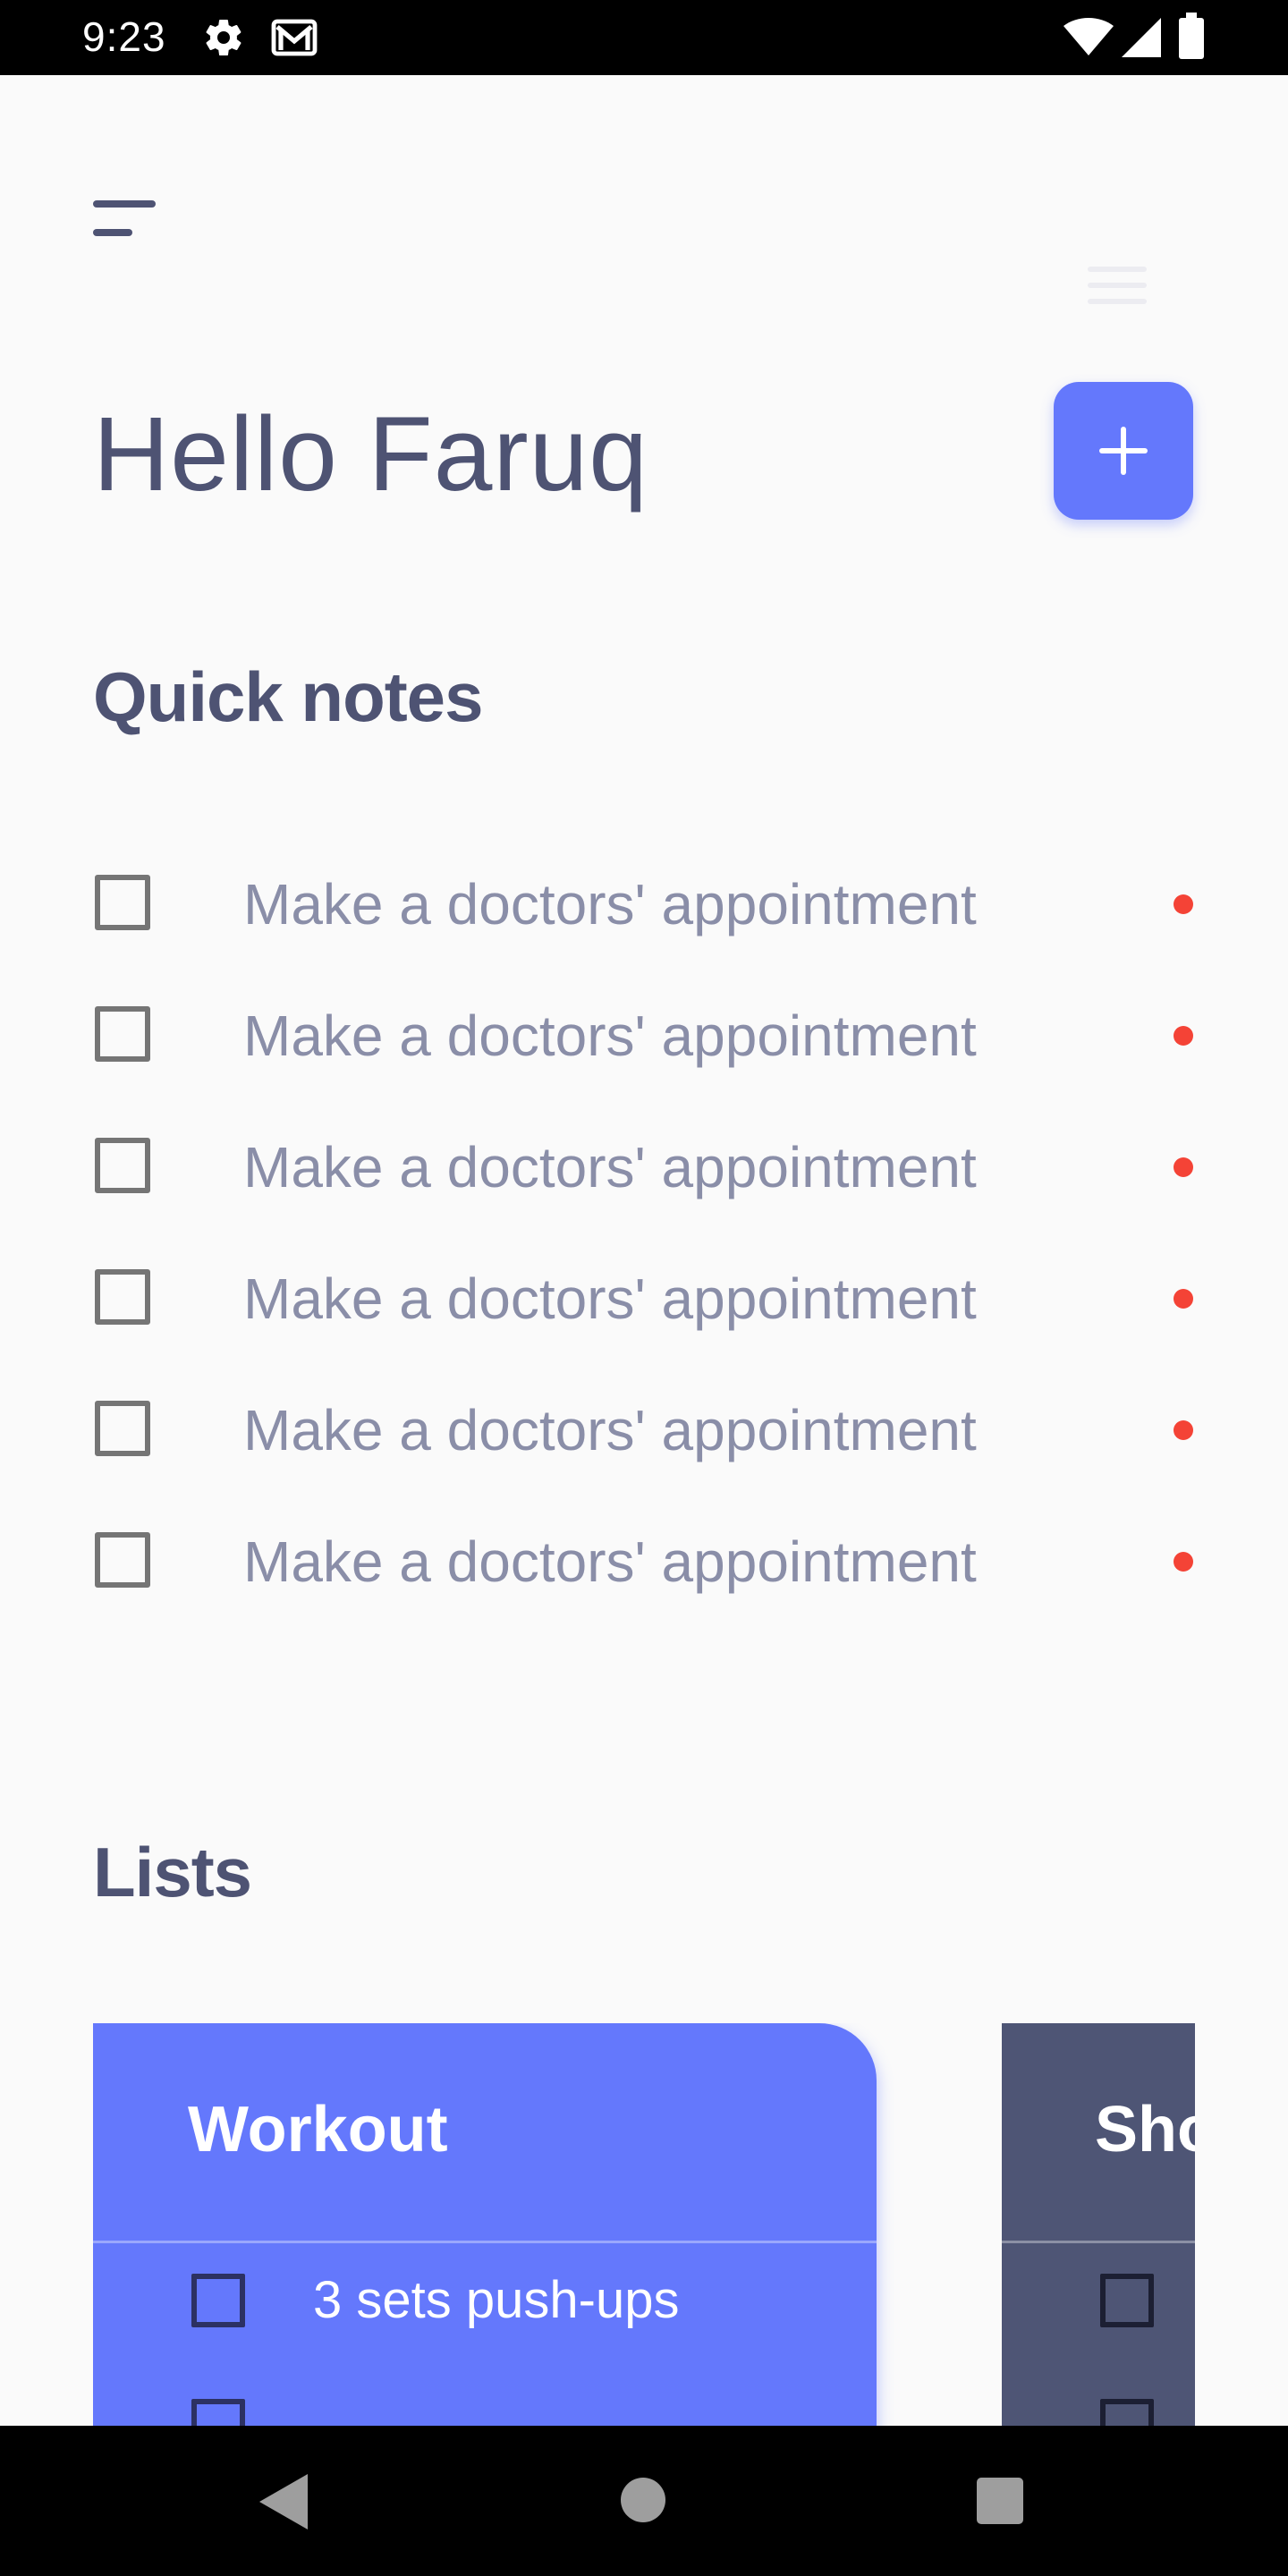 Image resolution: width=1288 pixels, height=2576 pixels. What do you see at coordinates (1118, 288) in the screenshot?
I see `options-menu-icon` at bounding box center [1118, 288].